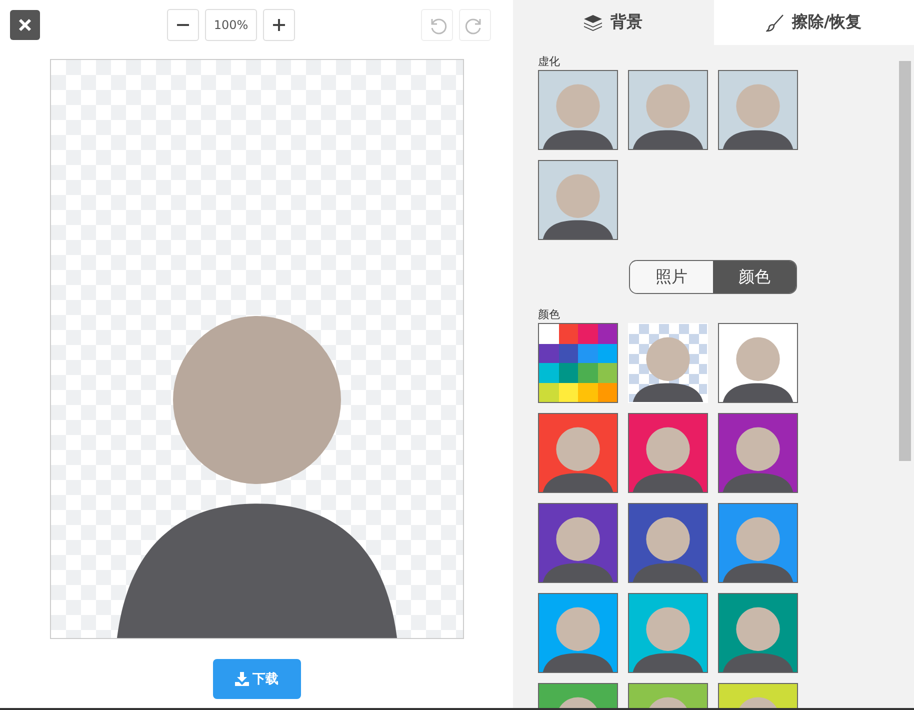 The width and height of the screenshot is (914, 710). Describe the element at coordinates (578, 363) in the screenshot. I see `palette-drawing` at that location.